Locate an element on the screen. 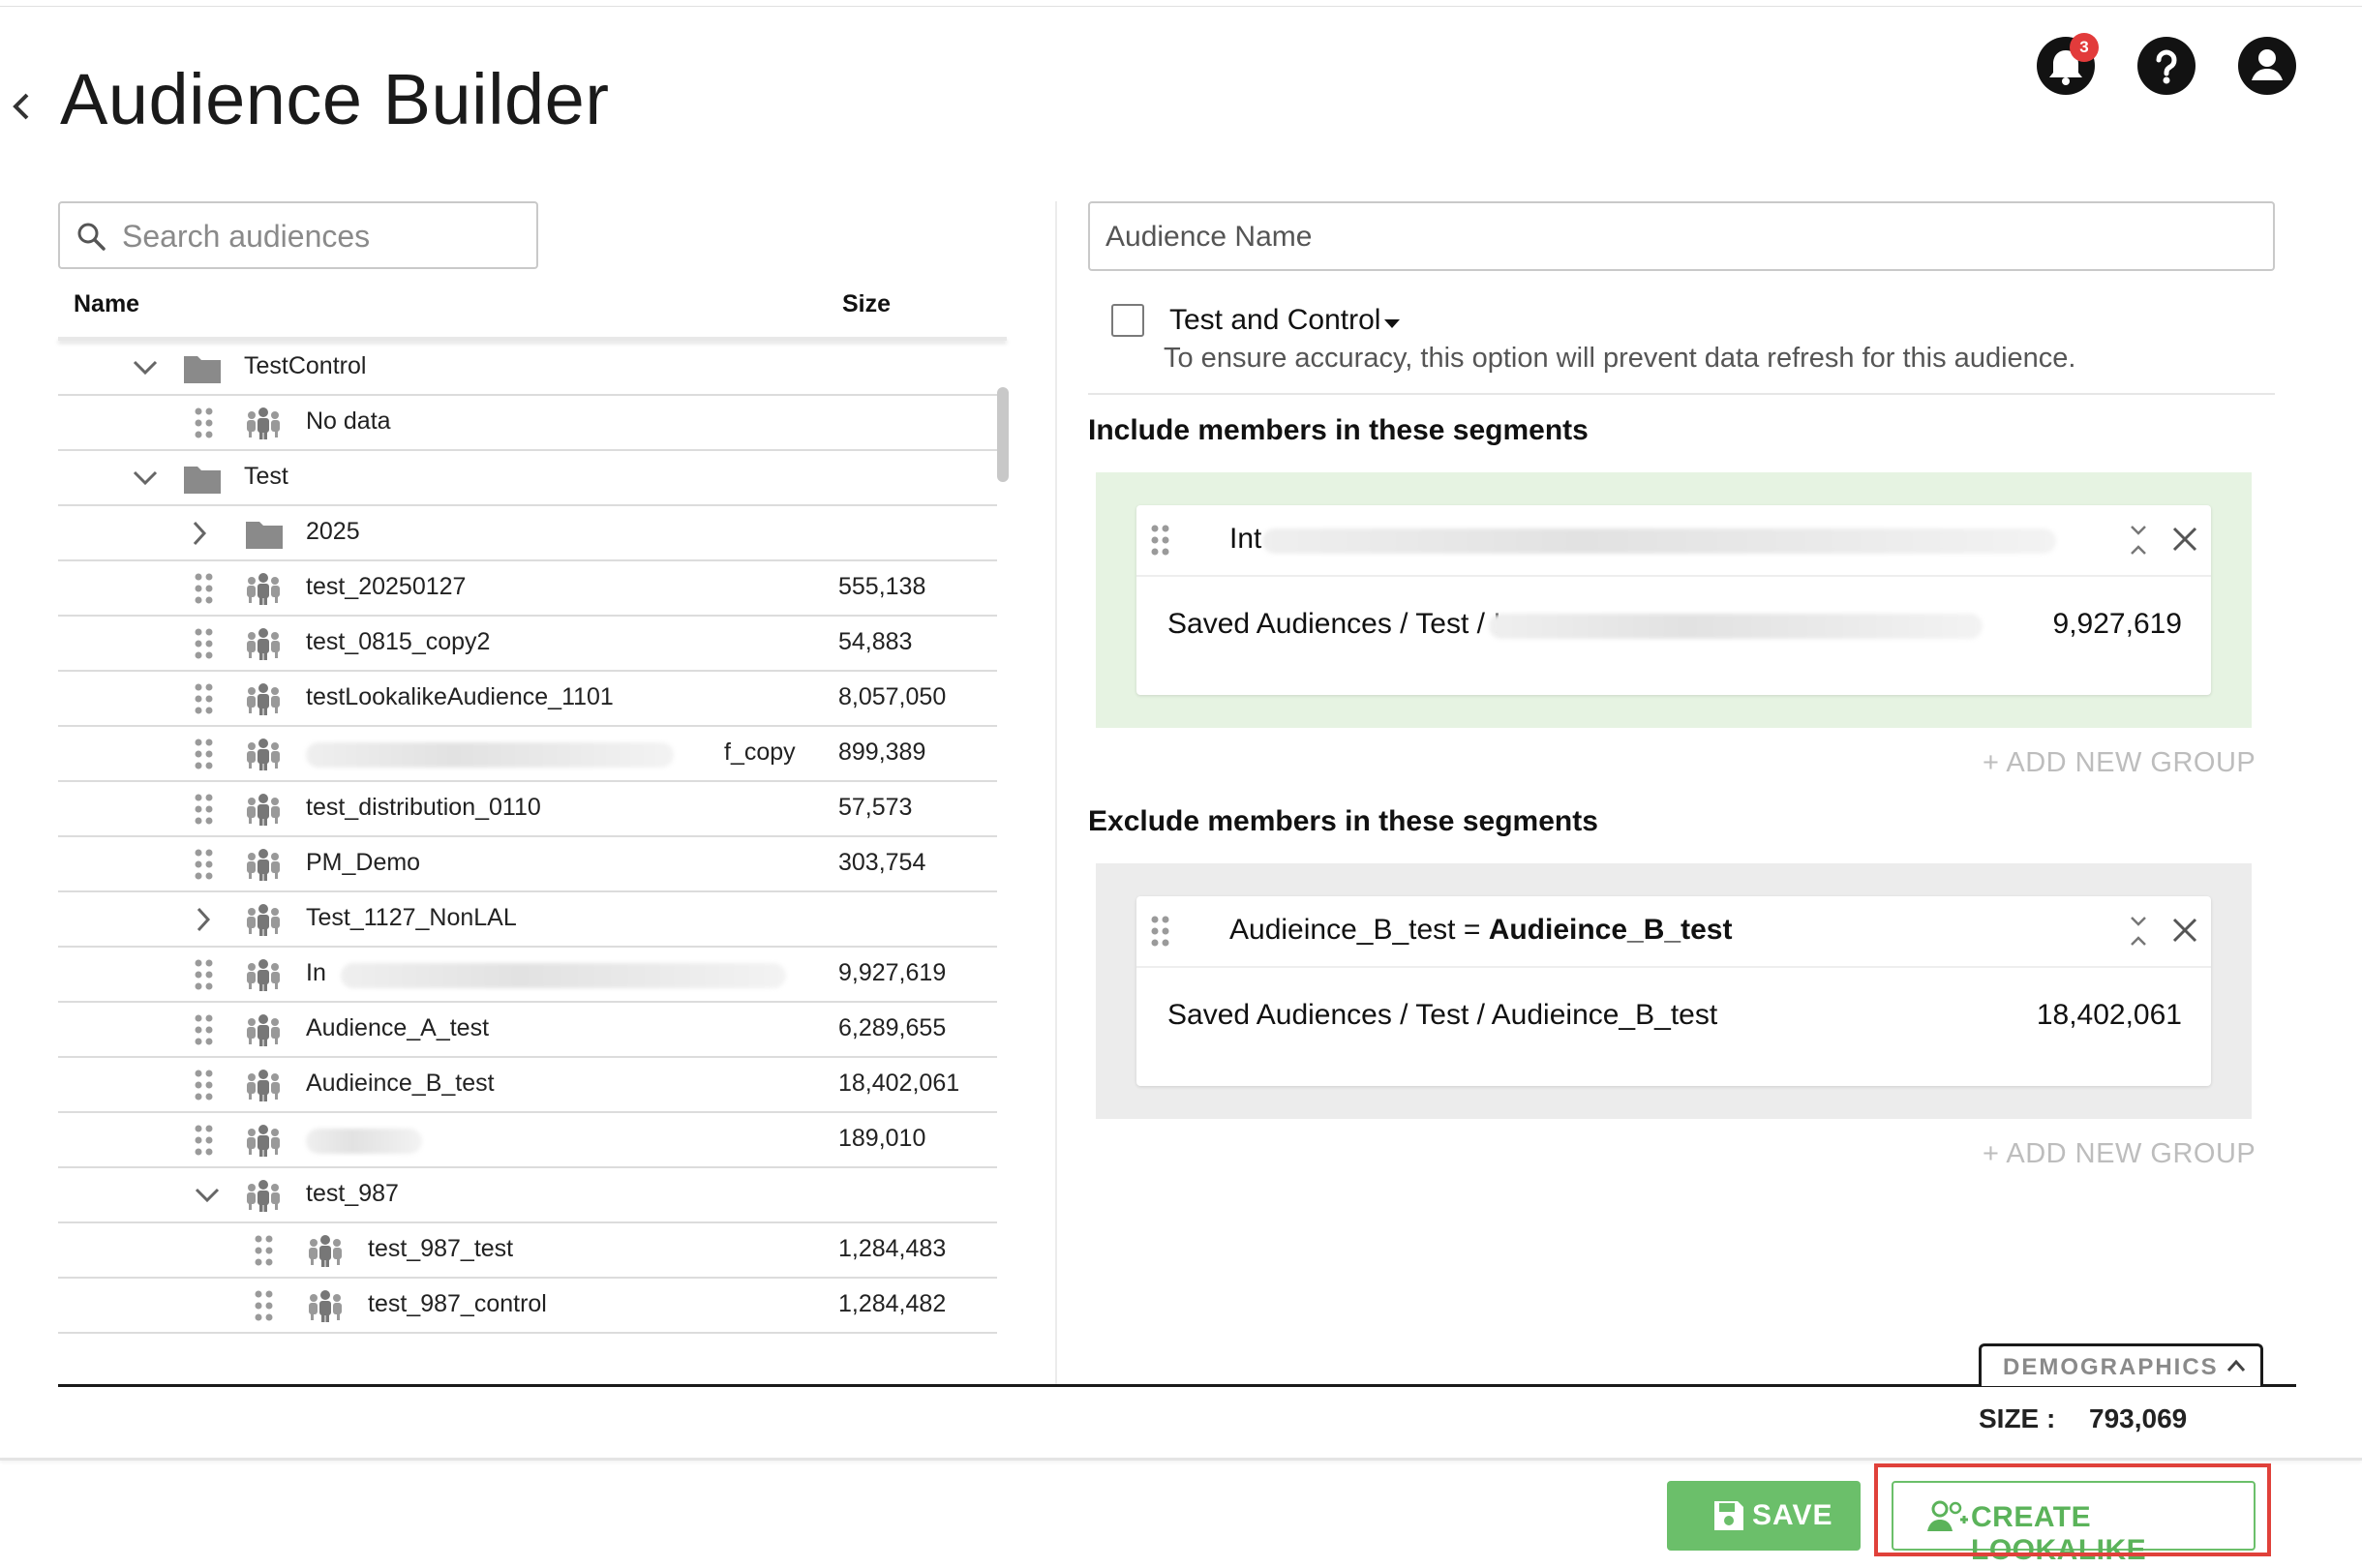 The width and height of the screenshot is (2362, 1568). tree-scrollbar is located at coordinates (1003, 434).